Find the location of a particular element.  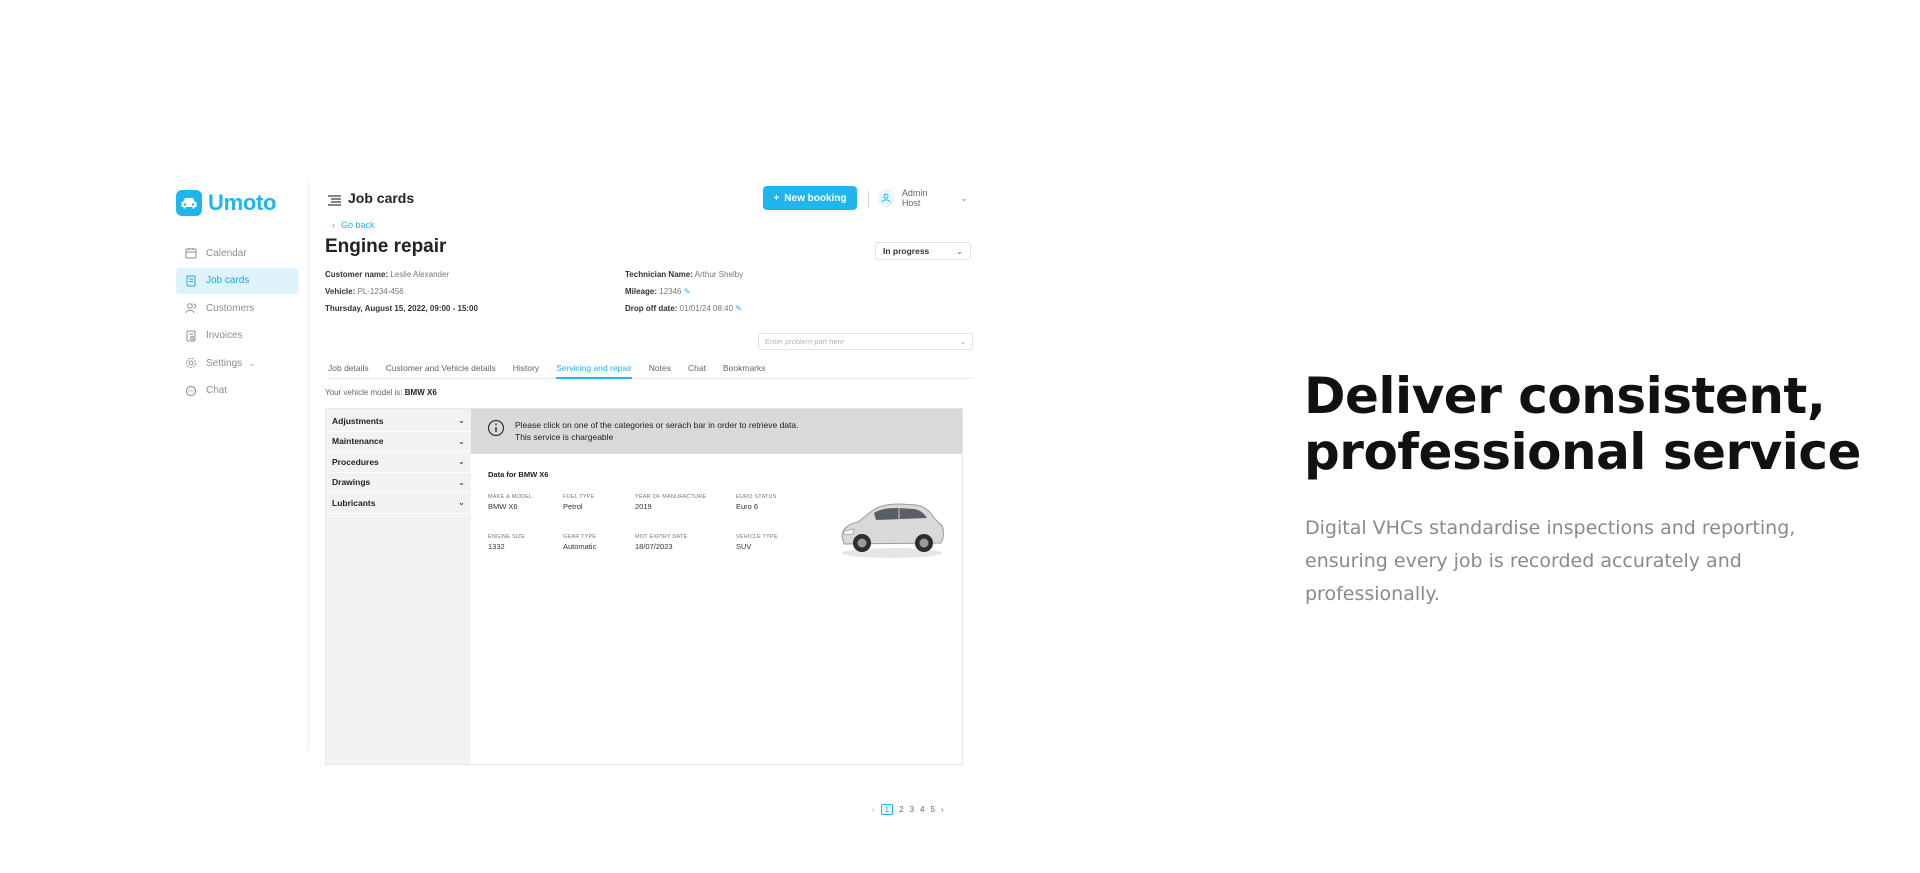

spec-year: YEAR OF MANUFACTURE 2019 is located at coordinates (670, 502).